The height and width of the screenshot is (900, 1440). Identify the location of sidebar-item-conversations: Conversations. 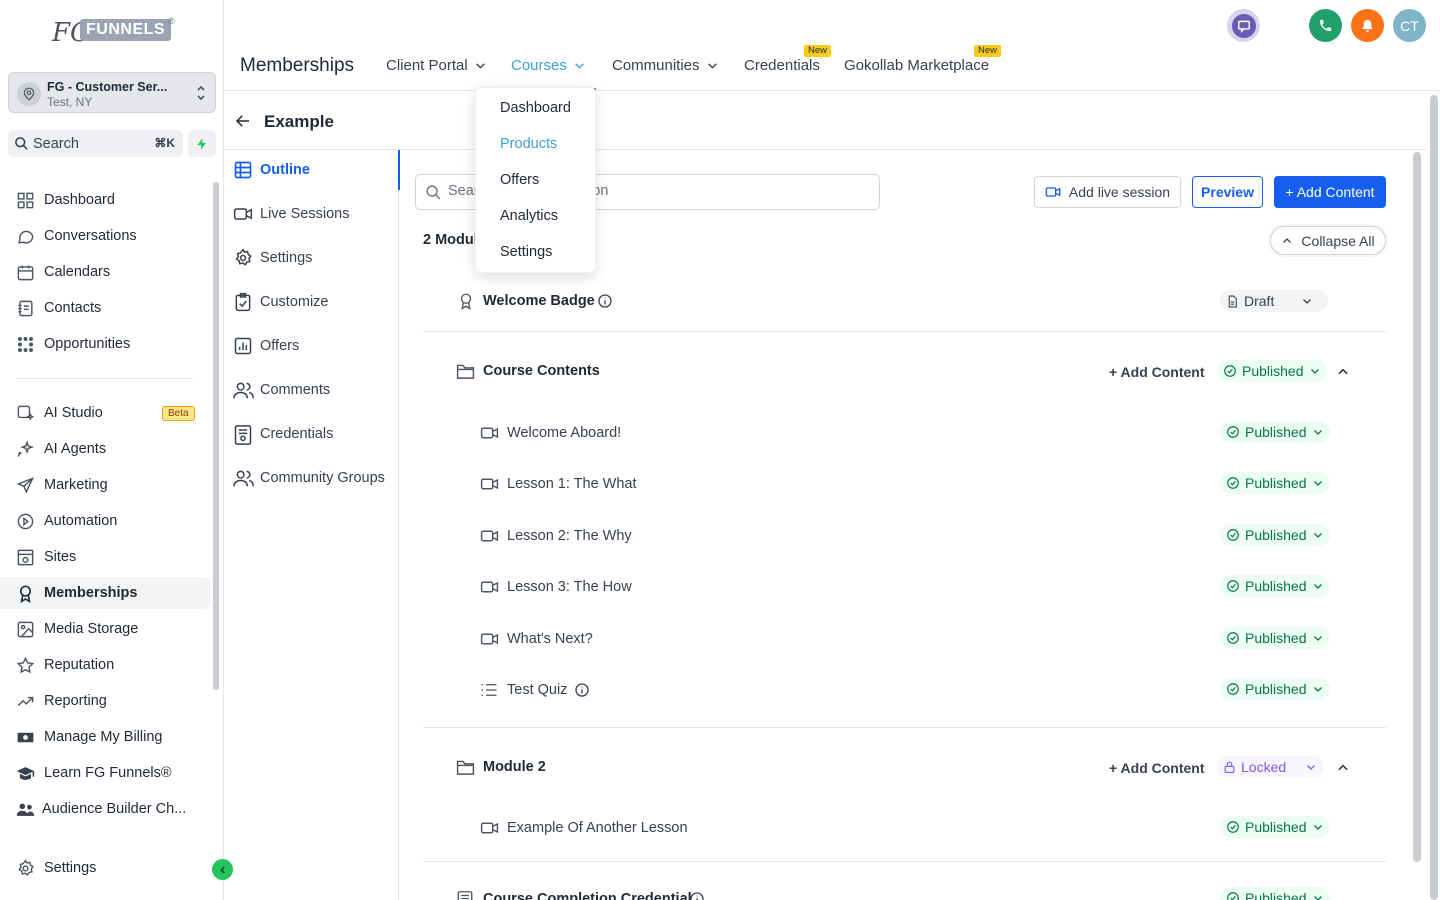
(105, 236).